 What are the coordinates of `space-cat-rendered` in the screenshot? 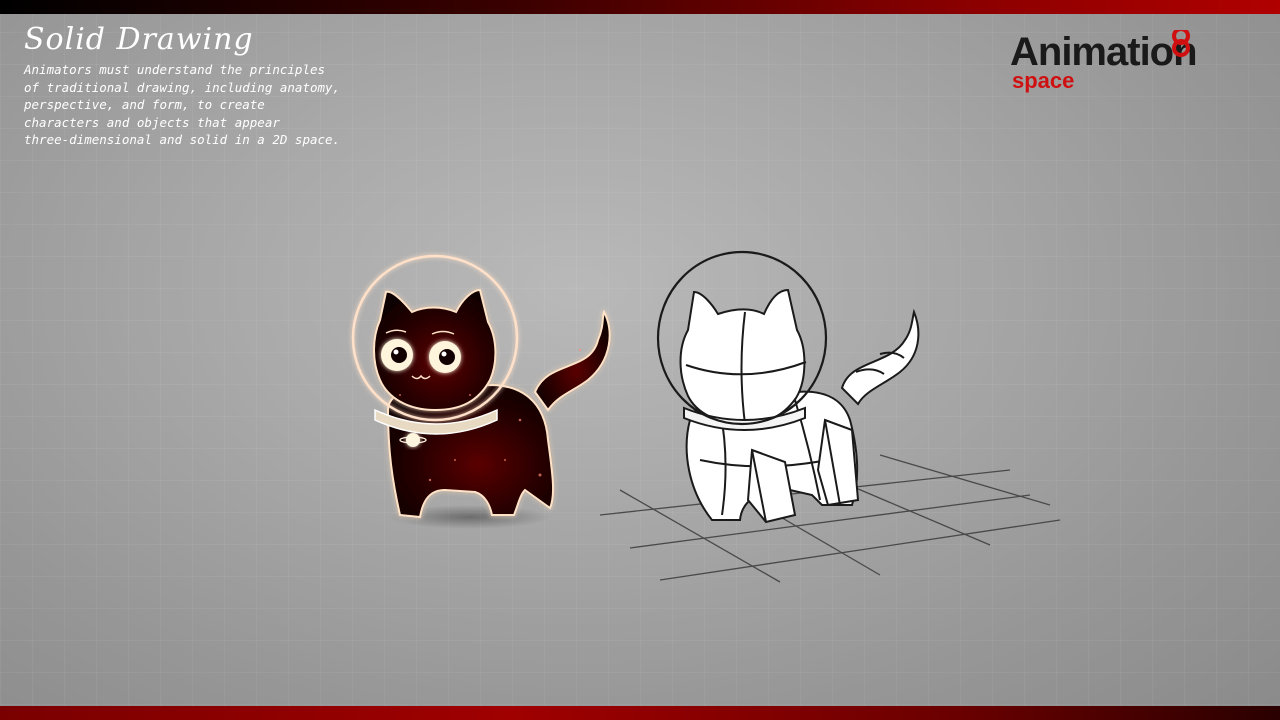 It's located at (481, 391).